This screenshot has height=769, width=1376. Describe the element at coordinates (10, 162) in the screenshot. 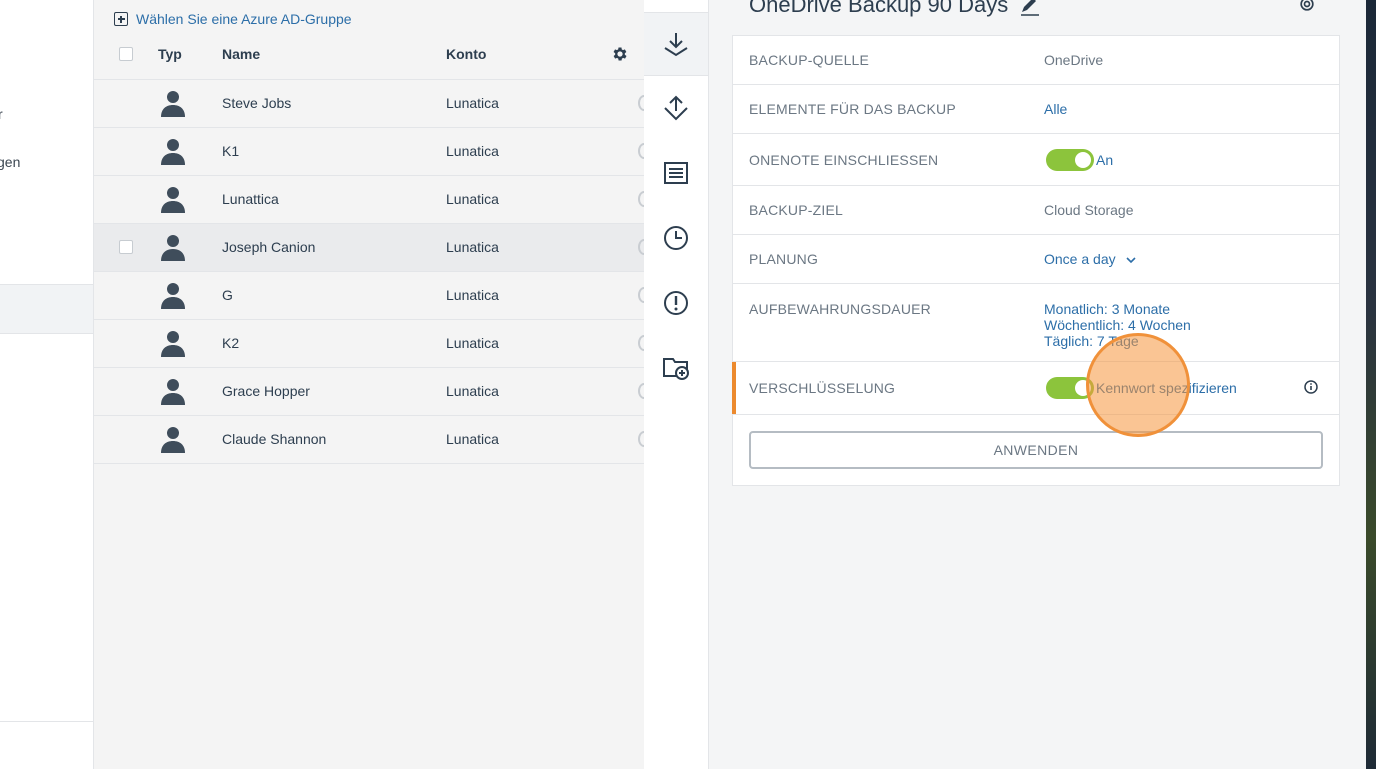

I see `sidebar-item: gen` at that location.